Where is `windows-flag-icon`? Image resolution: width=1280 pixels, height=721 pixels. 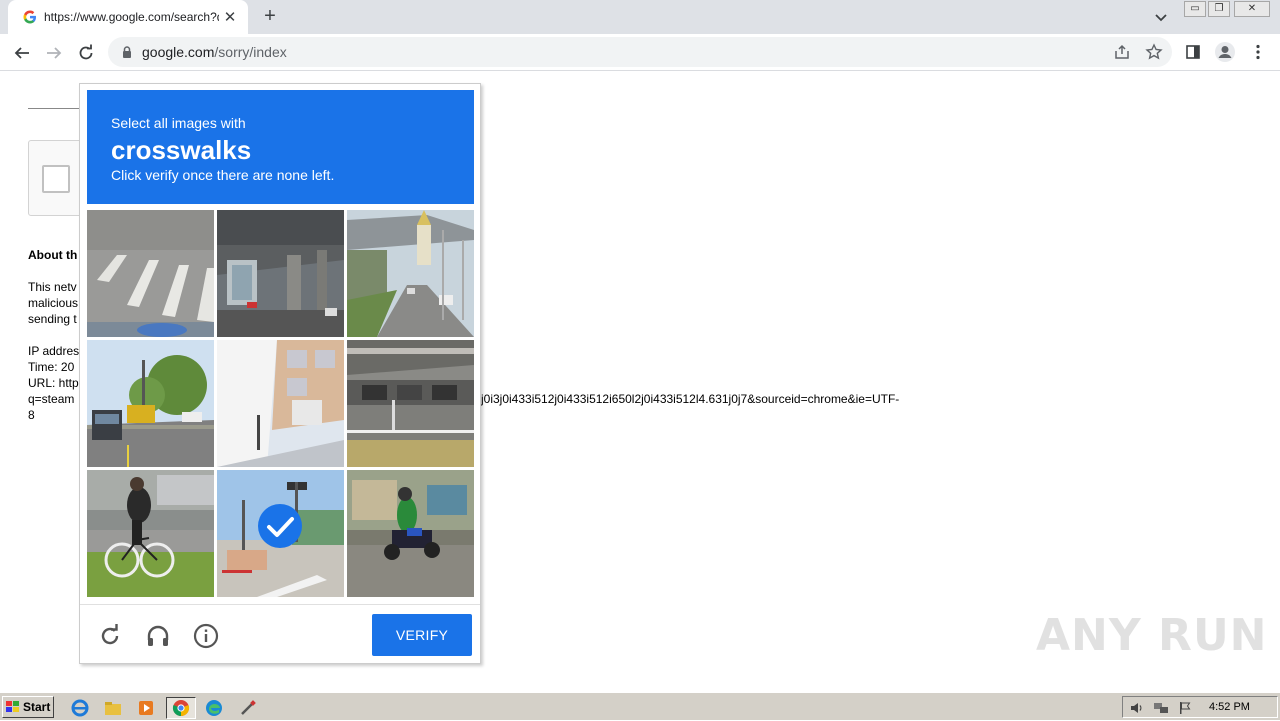 windows-flag-icon is located at coordinates (13, 707).